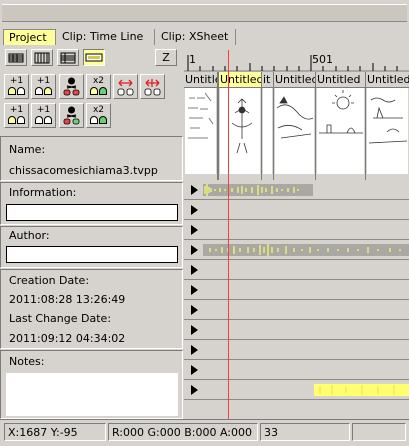  I want to click on color-readout: R:000 G:000 B:000 A:000, so click(183, 432).